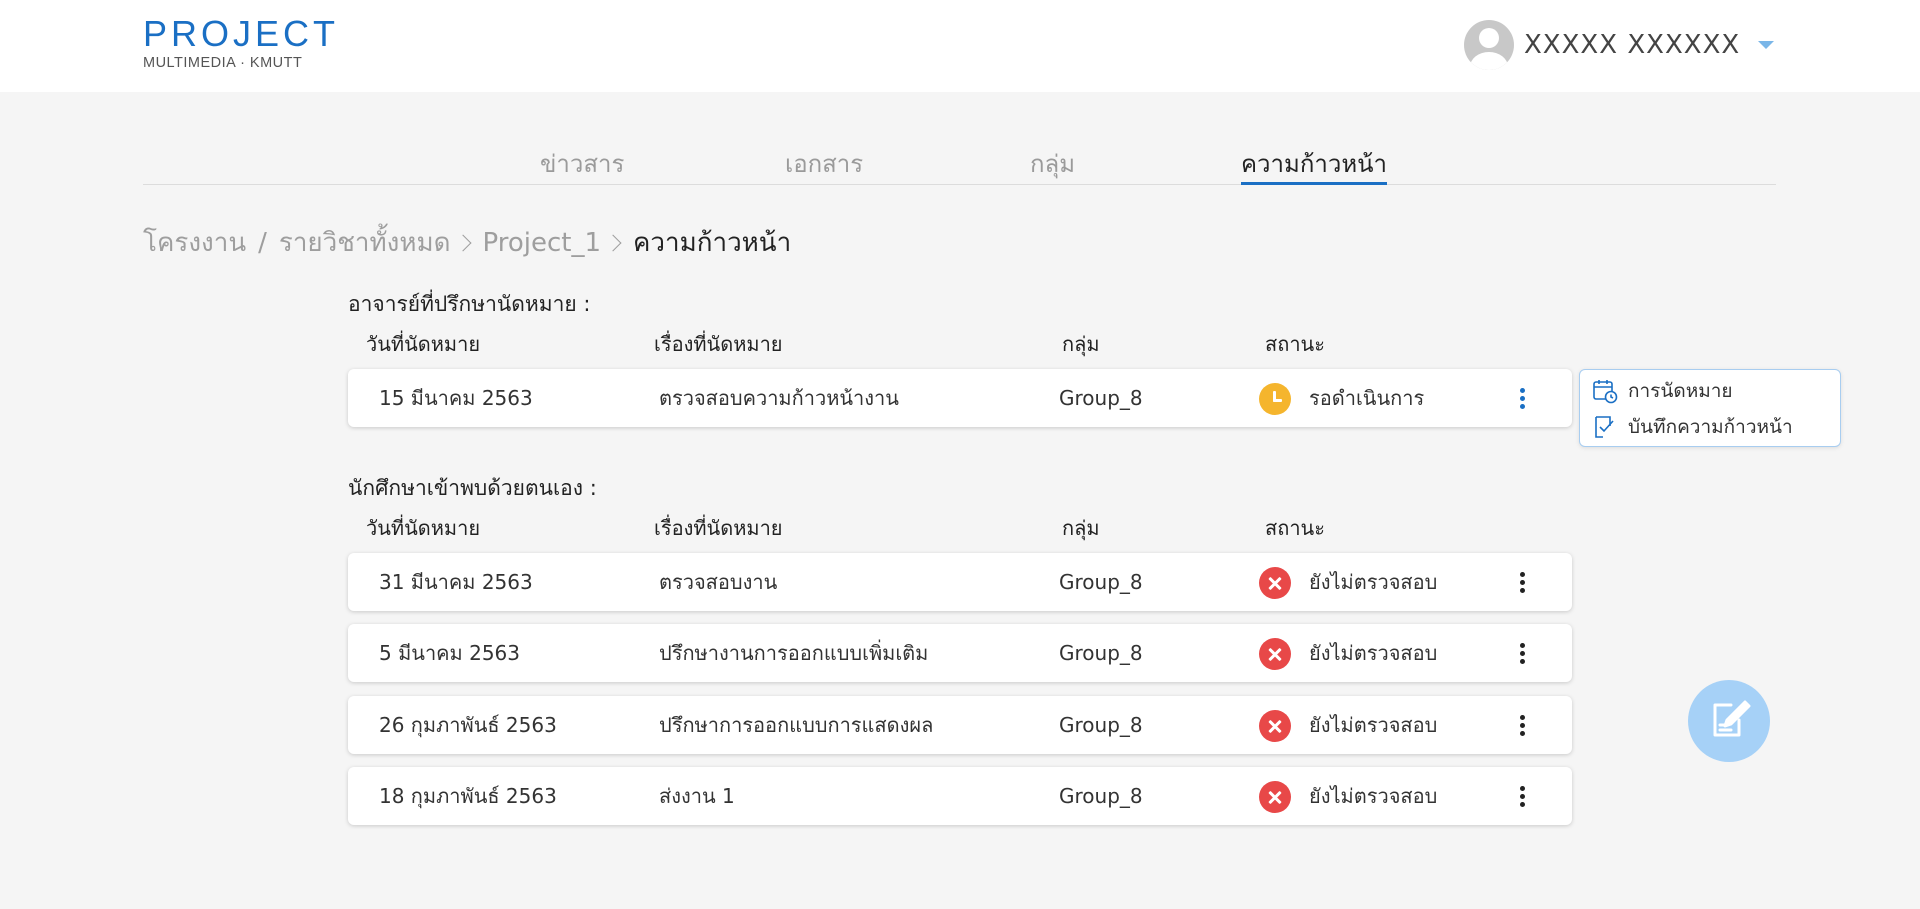  What do you see at coordinates (468, 725) in the screenshot?
I see `row-date: 26 กุมภาพันธ์ 2563` at bounding box center [468, 725].